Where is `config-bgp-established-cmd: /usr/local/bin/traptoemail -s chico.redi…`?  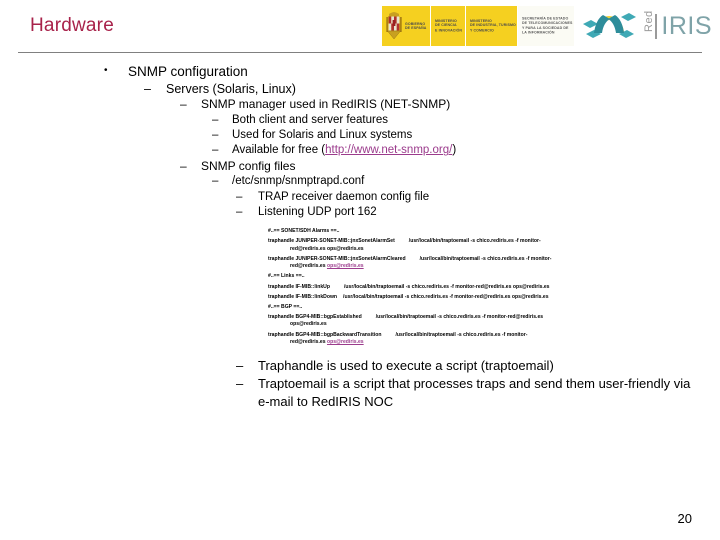 config-bgp-established-cmd: /usr/local/bin/traptoemail -s chico.redi… is located at coordinates (459, 316).